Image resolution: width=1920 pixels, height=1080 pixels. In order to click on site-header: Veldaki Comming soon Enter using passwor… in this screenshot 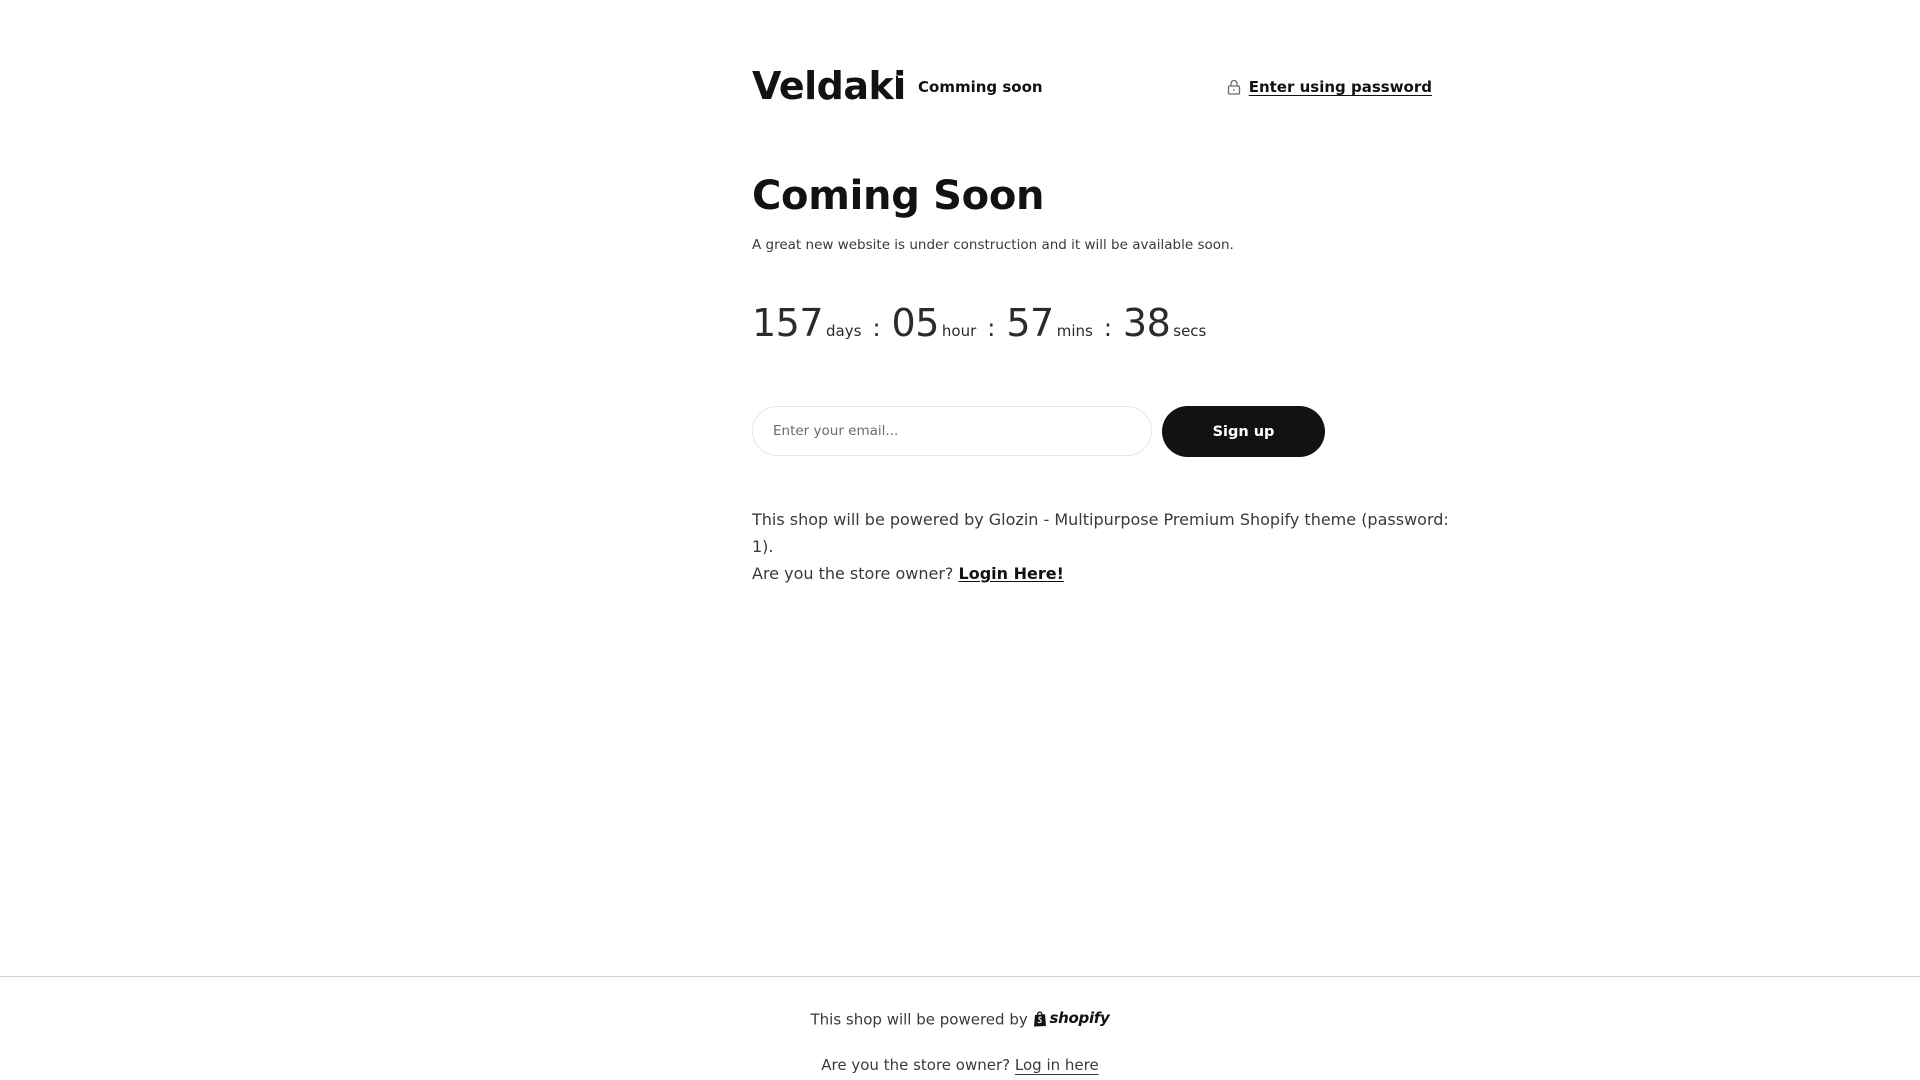, I will do `click(1092, 86)`.